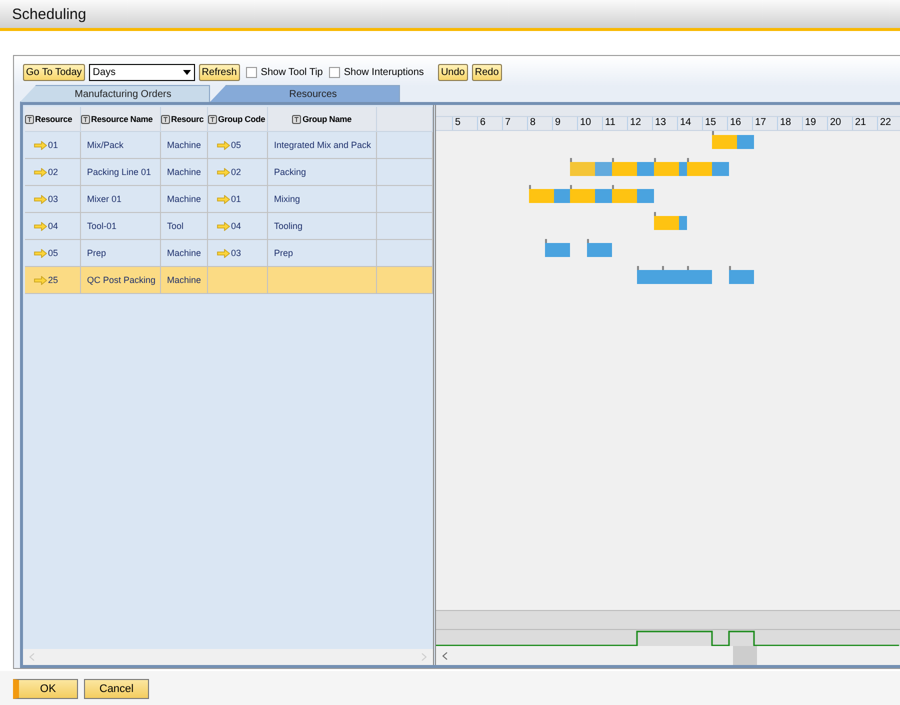  What do you see at coordinates (322, 145) in the screenshot?
I see `table-cell: Integrated Mix and Pack` at bounding box center [322, 145].